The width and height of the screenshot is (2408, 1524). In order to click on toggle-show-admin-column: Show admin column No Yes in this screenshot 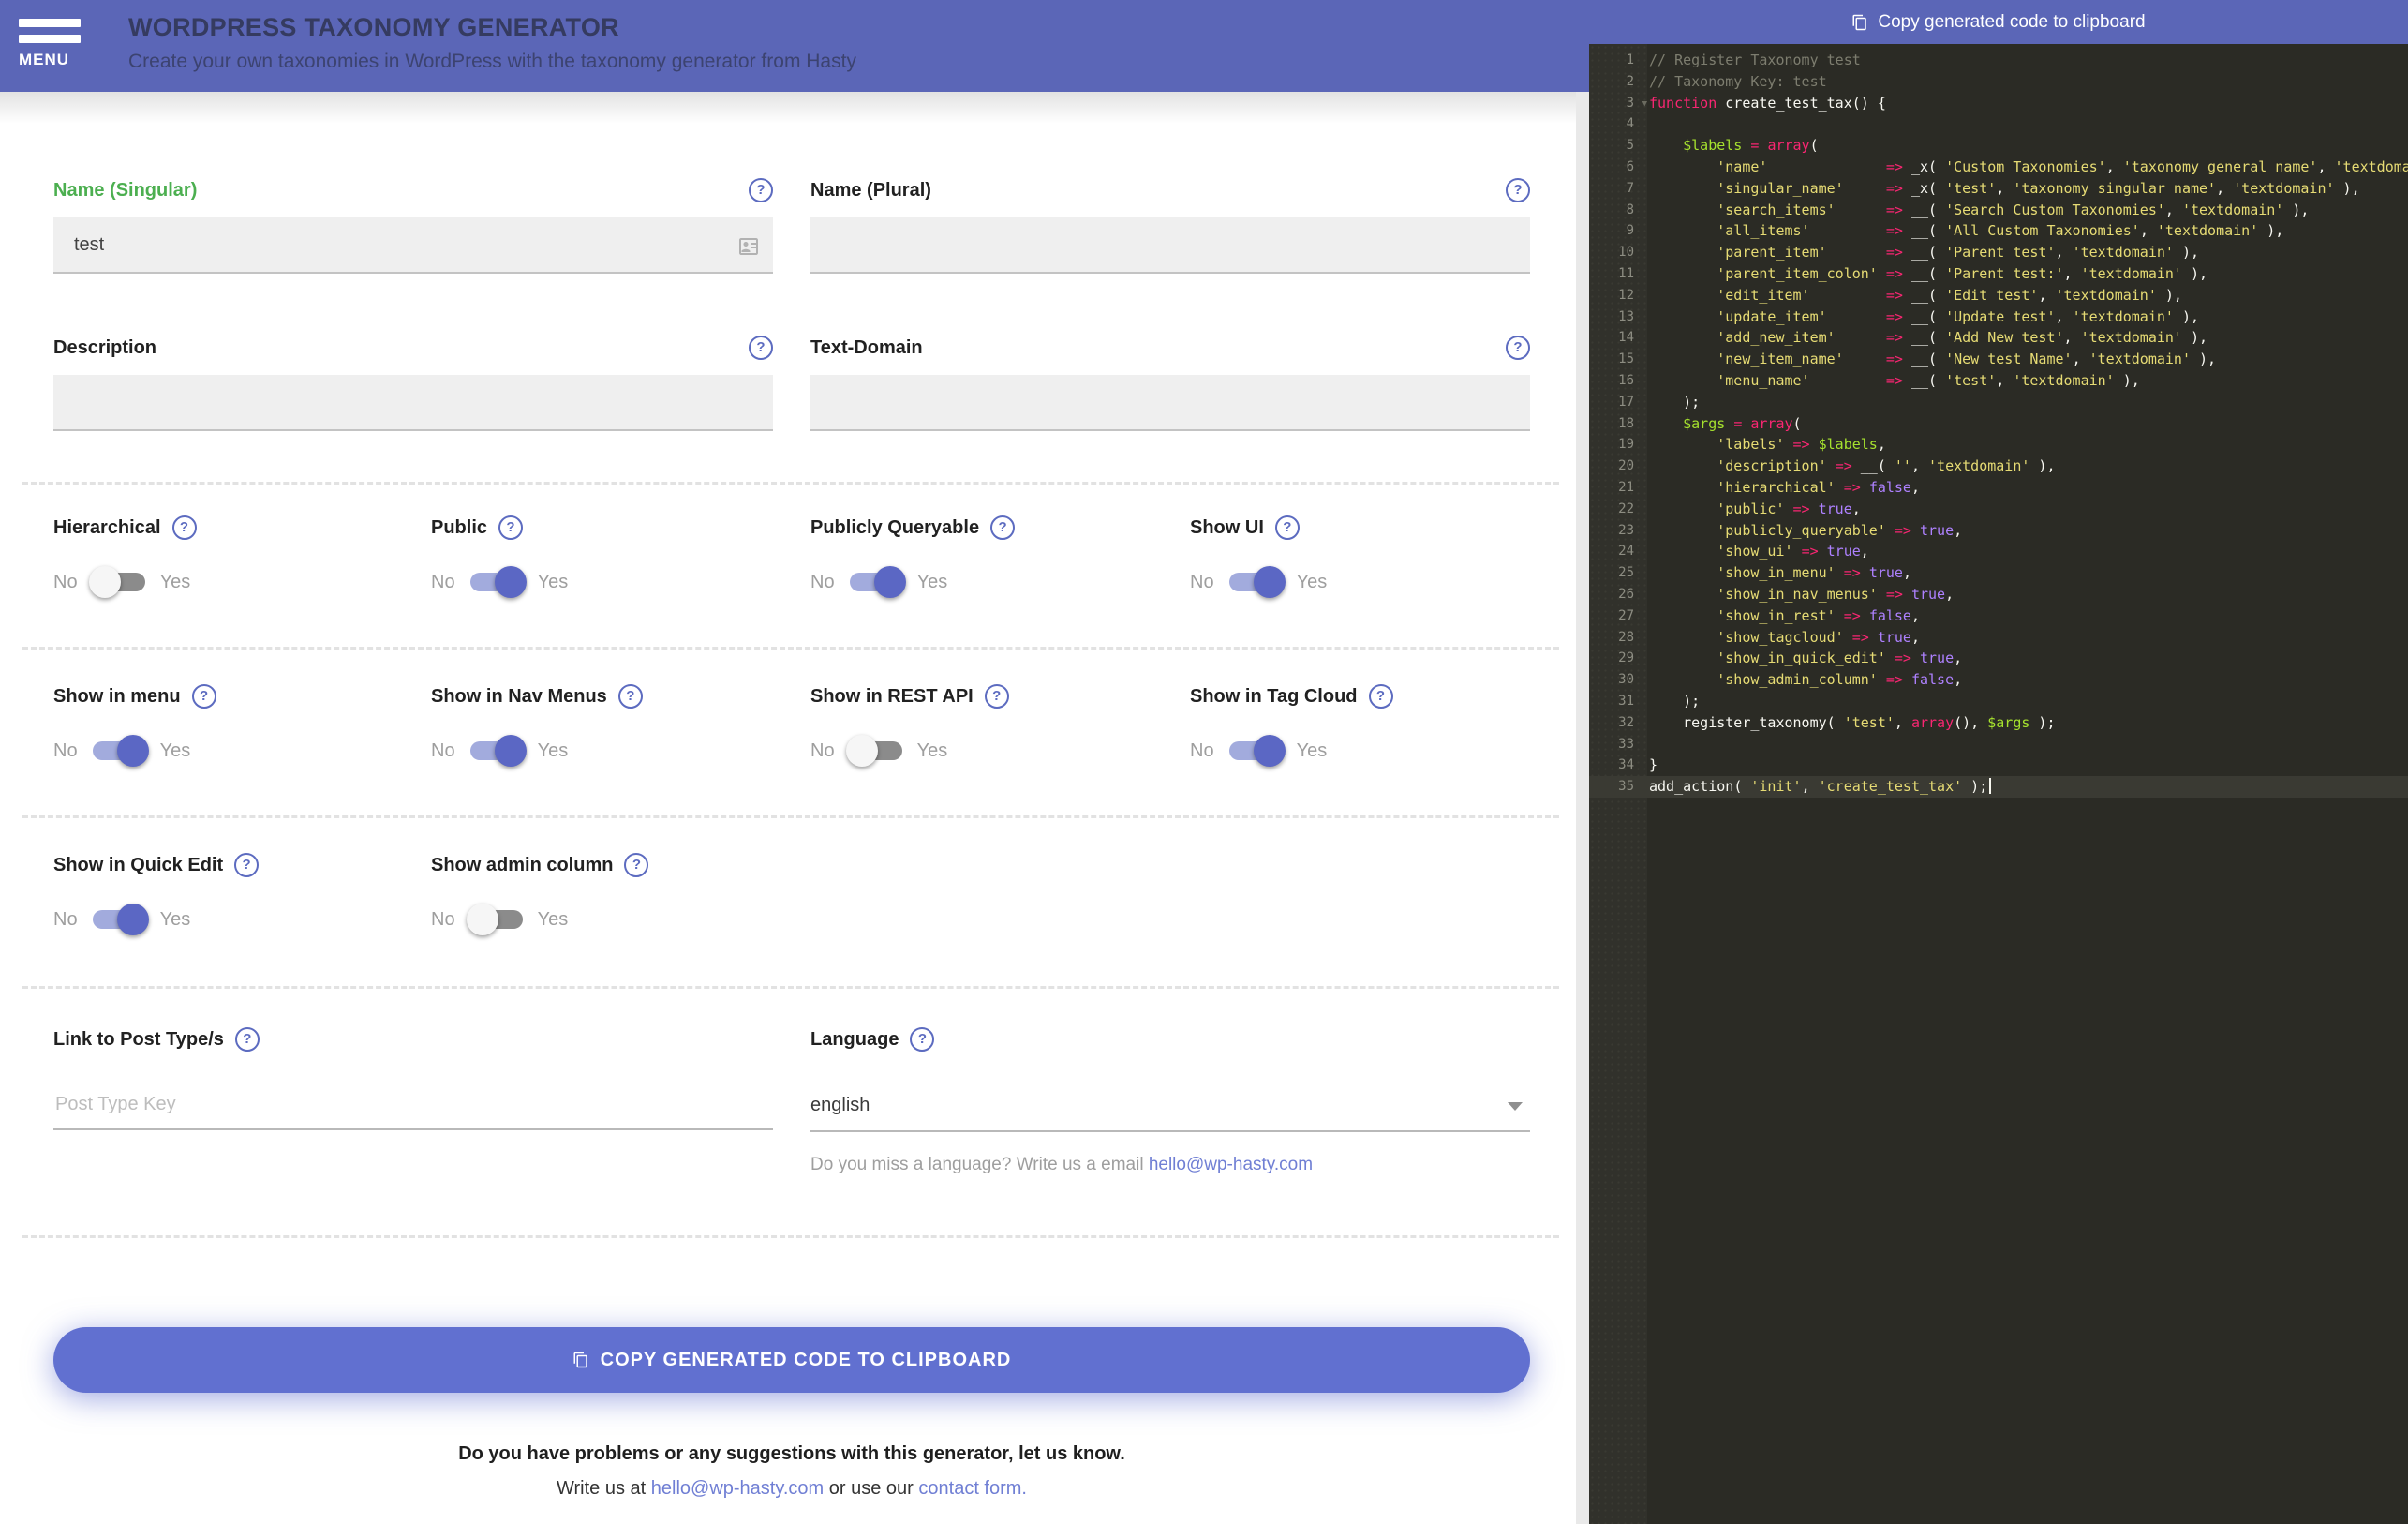, I will do `click(620, 893)`.